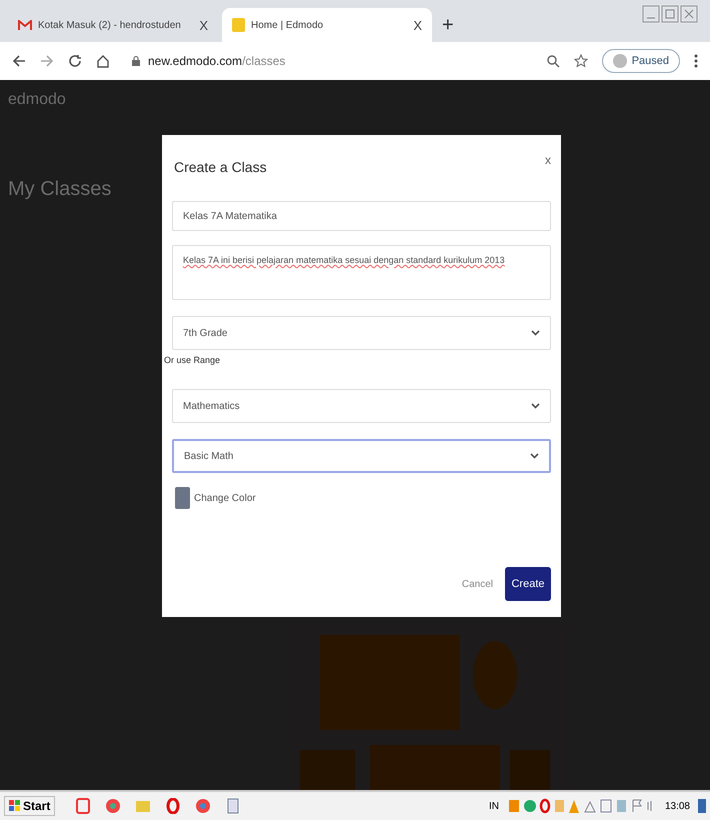  Describe the element at coordinates (493, 806) in the screenshot. I see `language-indicator: IN` at that location.